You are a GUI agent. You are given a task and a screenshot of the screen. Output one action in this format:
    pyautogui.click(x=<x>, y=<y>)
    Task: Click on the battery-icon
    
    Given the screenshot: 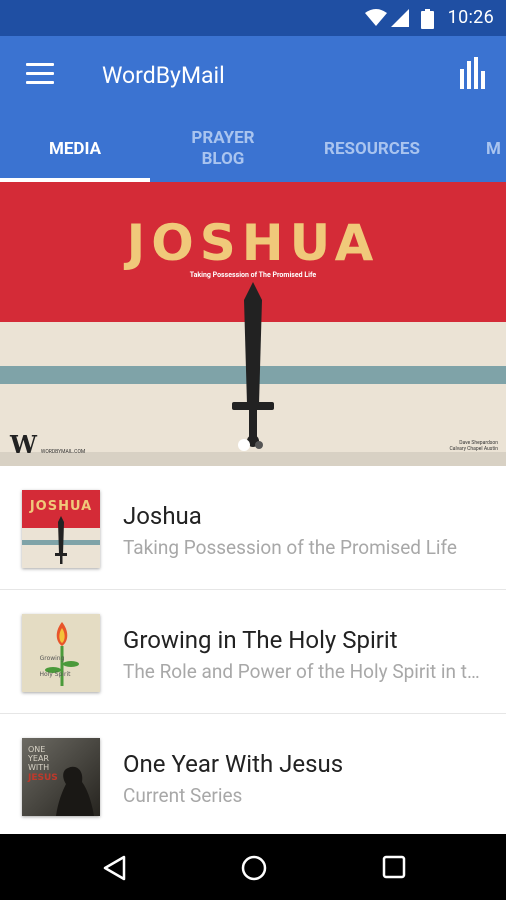 What is the action you would take?
    pyautogui.click(x=427, y=19)
    